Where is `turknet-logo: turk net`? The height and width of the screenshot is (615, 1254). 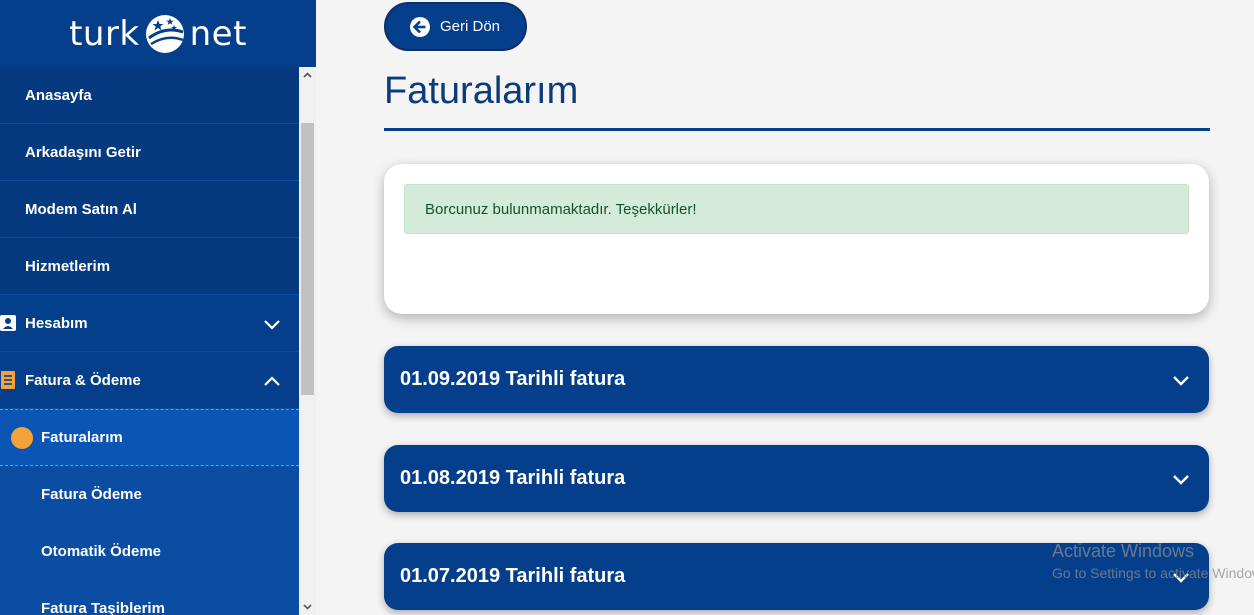 turknet-logo: turk net is located at coordinates (158, 34).